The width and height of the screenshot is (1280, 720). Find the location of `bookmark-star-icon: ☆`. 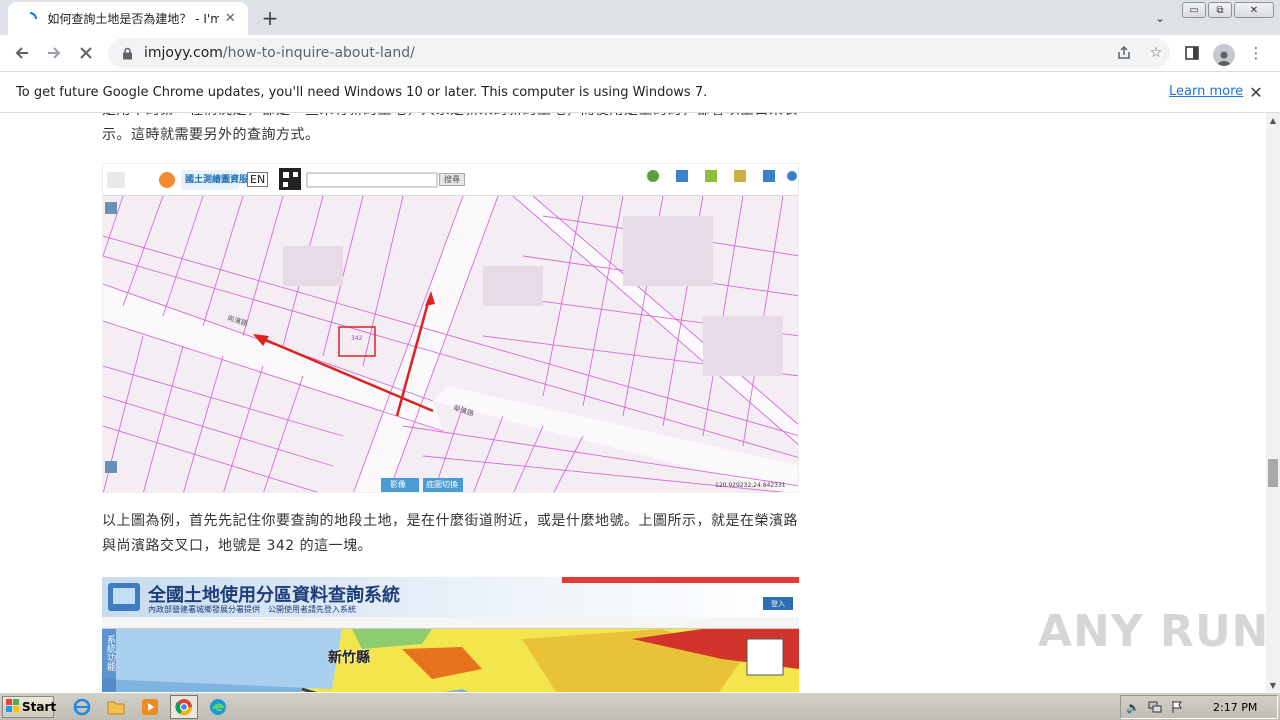

bookmark-star-icon: ☆ is located at coordinates (1156, 53).